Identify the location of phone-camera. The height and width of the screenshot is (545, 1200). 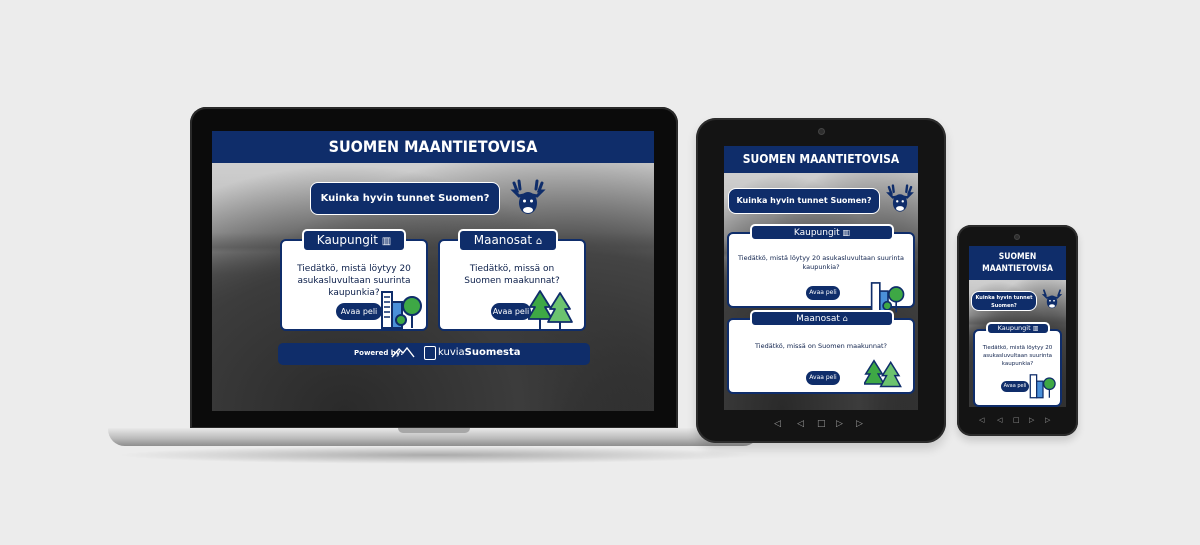
(1017, 237).